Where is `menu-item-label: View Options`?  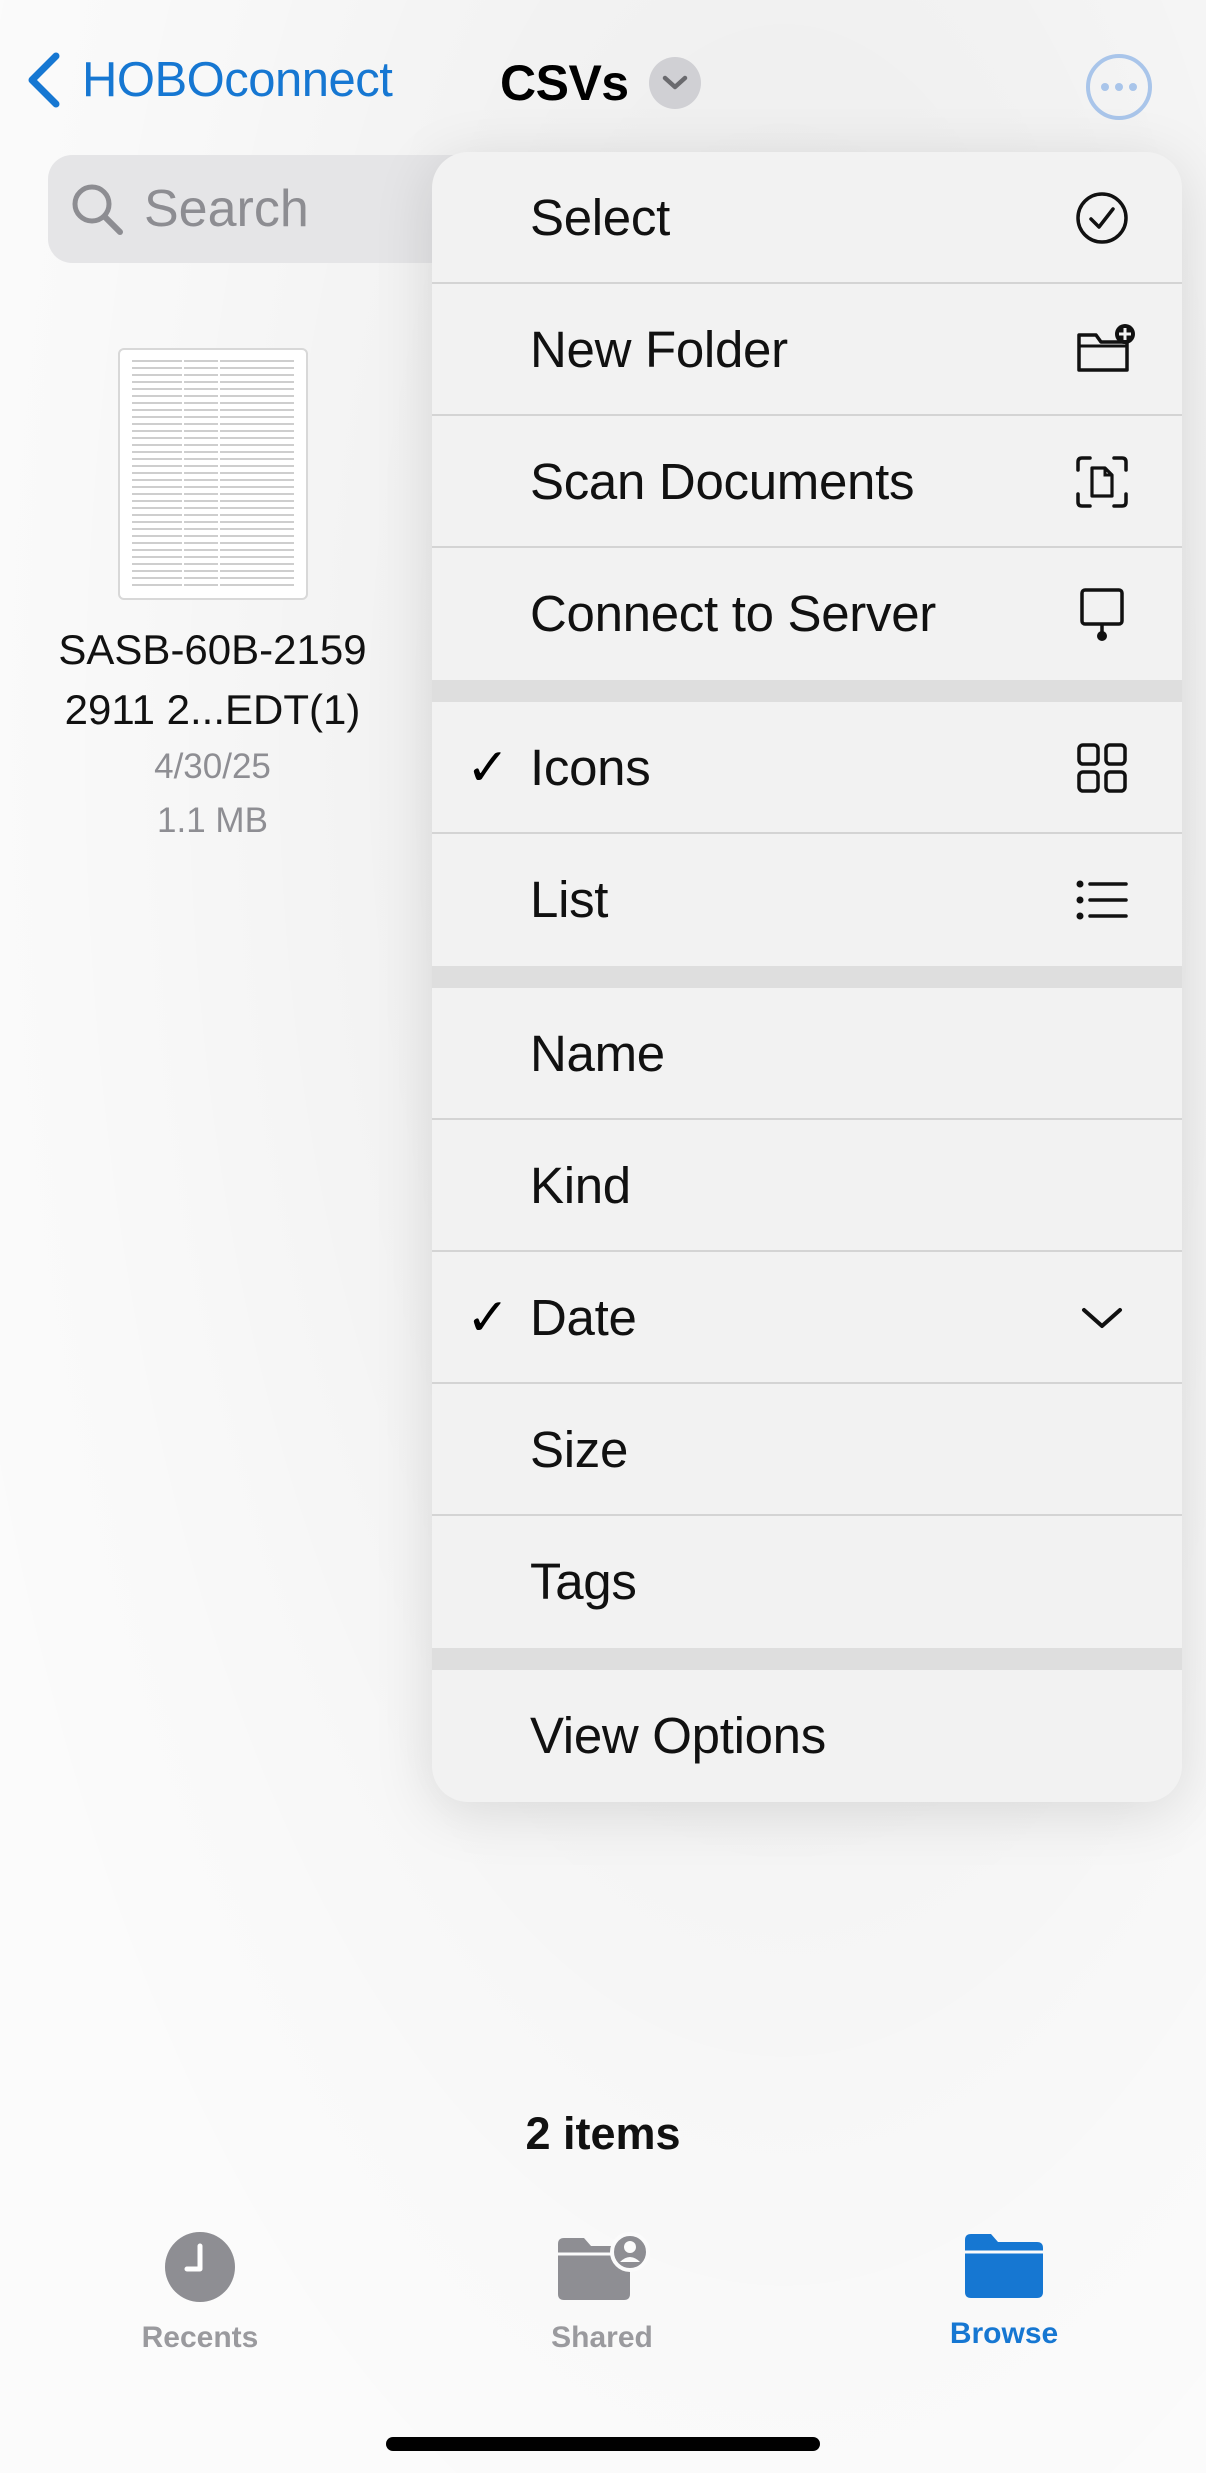 menu-item-label: View Options is located at coordinates (678, 1735).